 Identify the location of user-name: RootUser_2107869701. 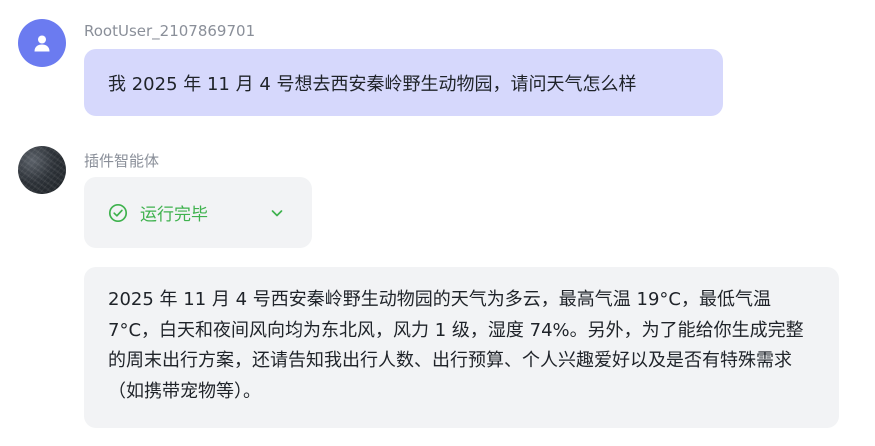
(170, 31).